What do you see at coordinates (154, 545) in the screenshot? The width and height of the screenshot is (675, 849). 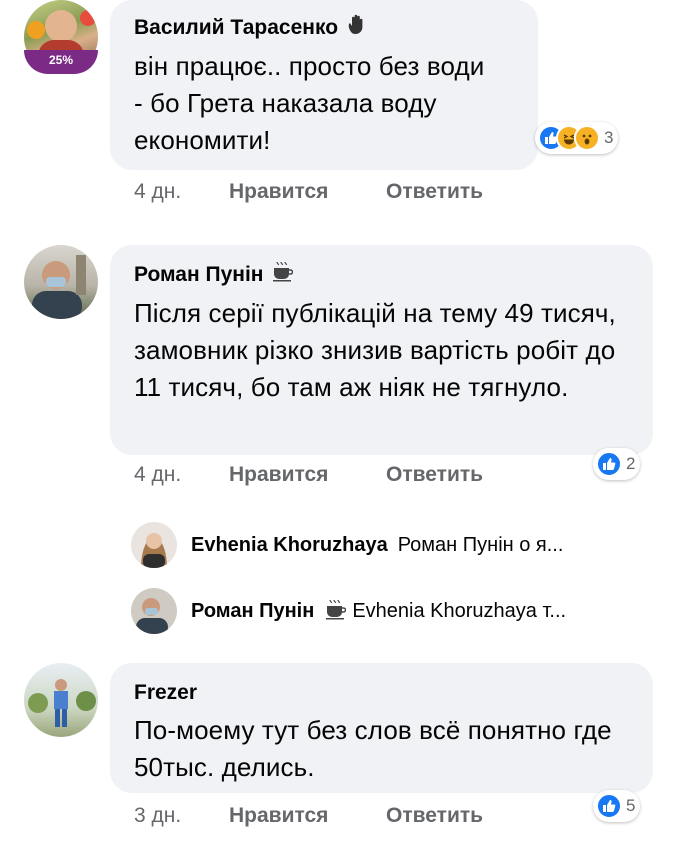 I see `avatar-evhenia` at bounding box center [154, 545].